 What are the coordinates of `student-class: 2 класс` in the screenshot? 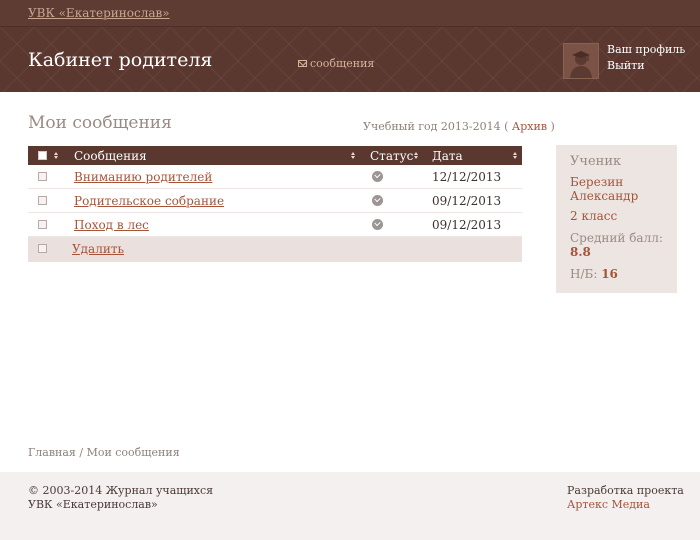 It's located at (594, 216).